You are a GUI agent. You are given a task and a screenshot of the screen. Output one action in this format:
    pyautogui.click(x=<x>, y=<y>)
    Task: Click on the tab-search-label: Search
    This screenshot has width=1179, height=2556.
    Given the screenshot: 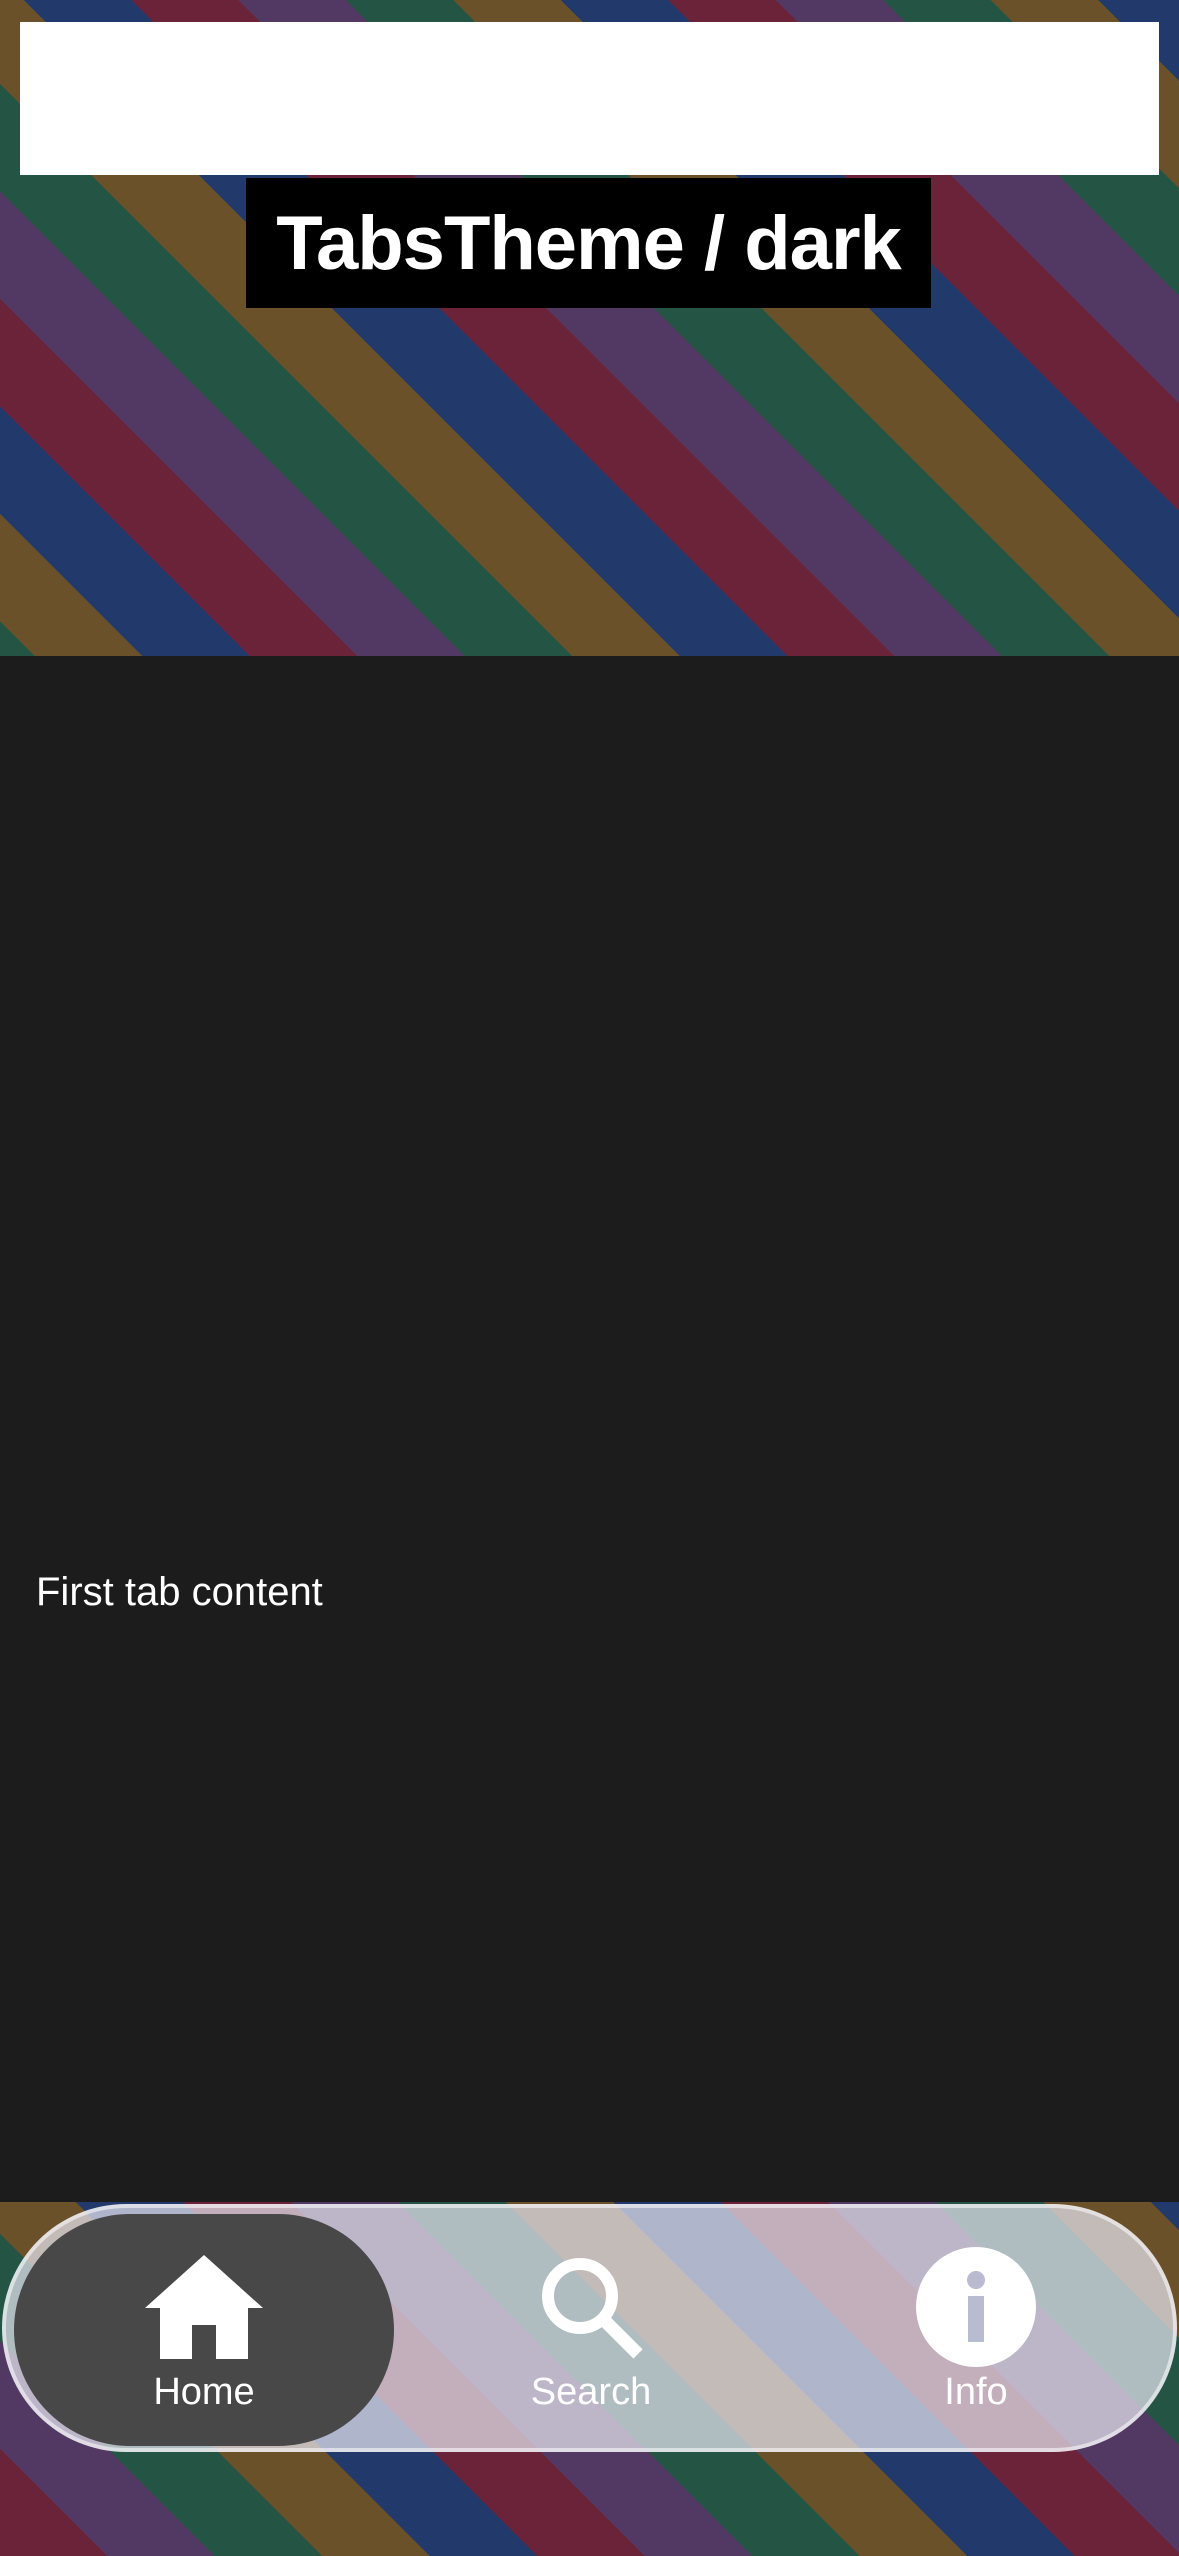 What is the action you would take?
    pyautogui.click(x=591, y=2391)
    